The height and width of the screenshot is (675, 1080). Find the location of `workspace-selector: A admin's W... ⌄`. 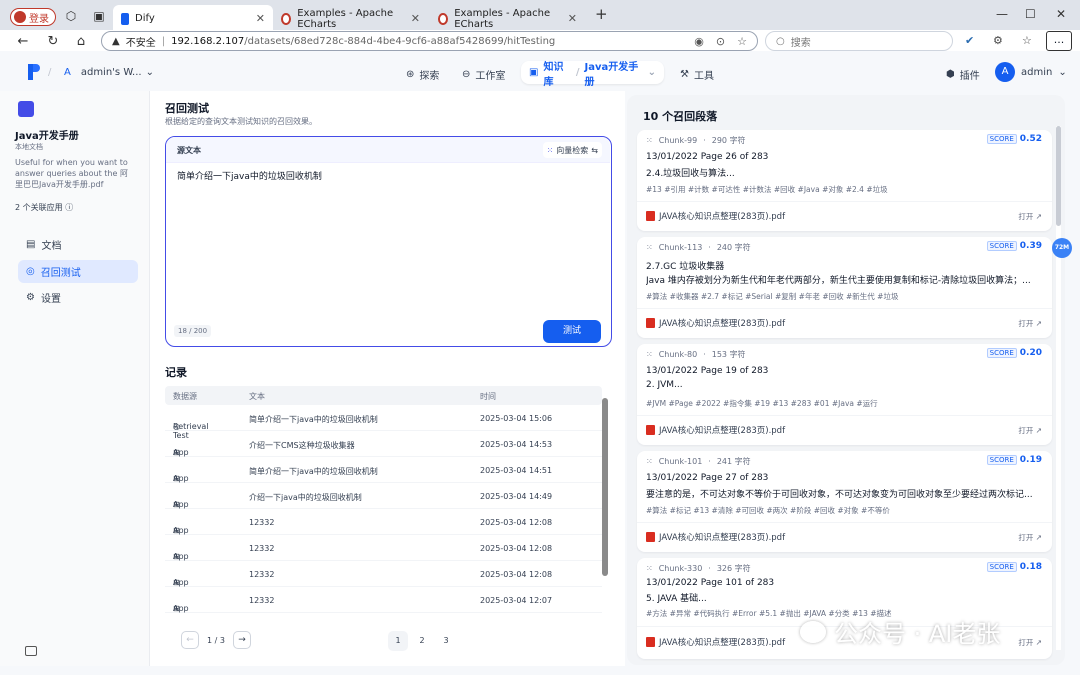

workspace-selector: A admin's W... ⌄ is located at coordinates (109, 72).